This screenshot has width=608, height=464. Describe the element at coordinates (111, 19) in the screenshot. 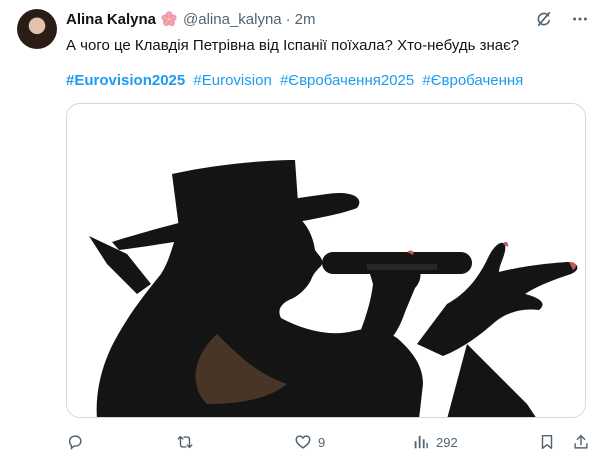

I see `author-name: Alina Kalyna` at that location.